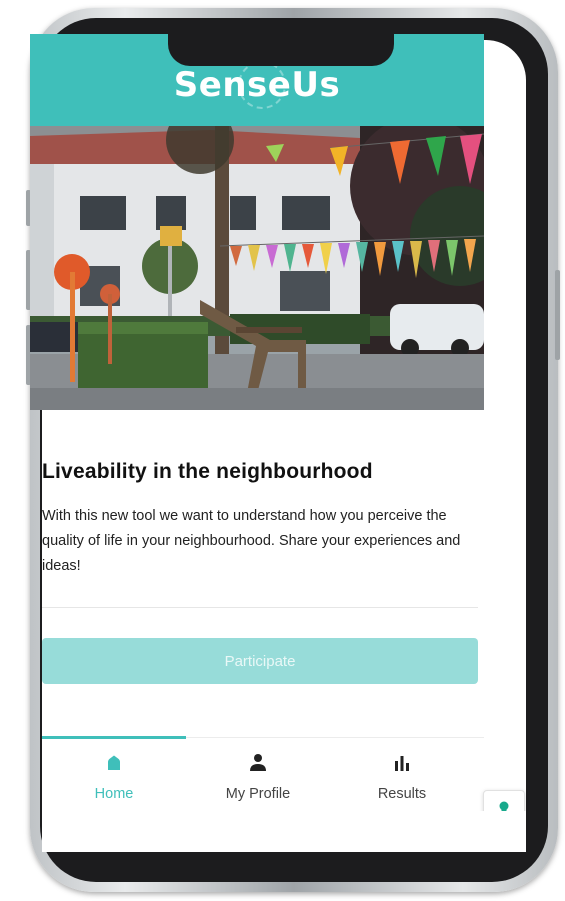 The height and width of the screenshot is (901, 565). What do you see at coordinates (281, 49) in the screenshot?
I see `phone-notch` at bounding box center [281, 49].